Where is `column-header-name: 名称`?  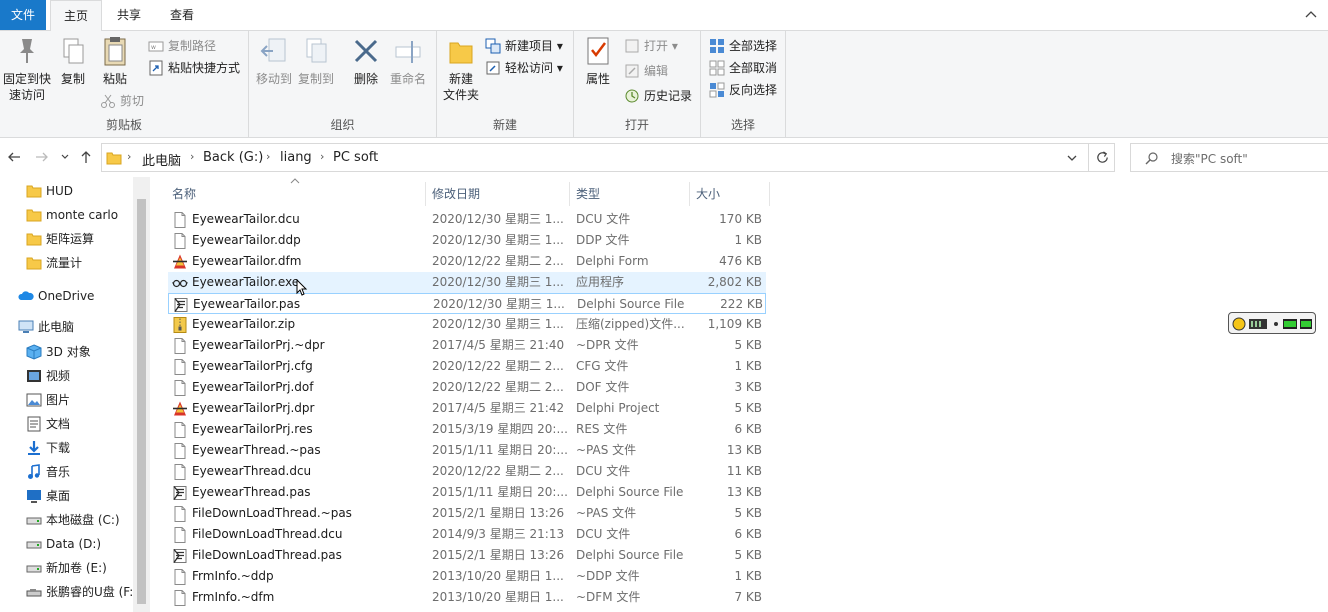 column-header-name: 名称 is located at coordinates (296, 194).